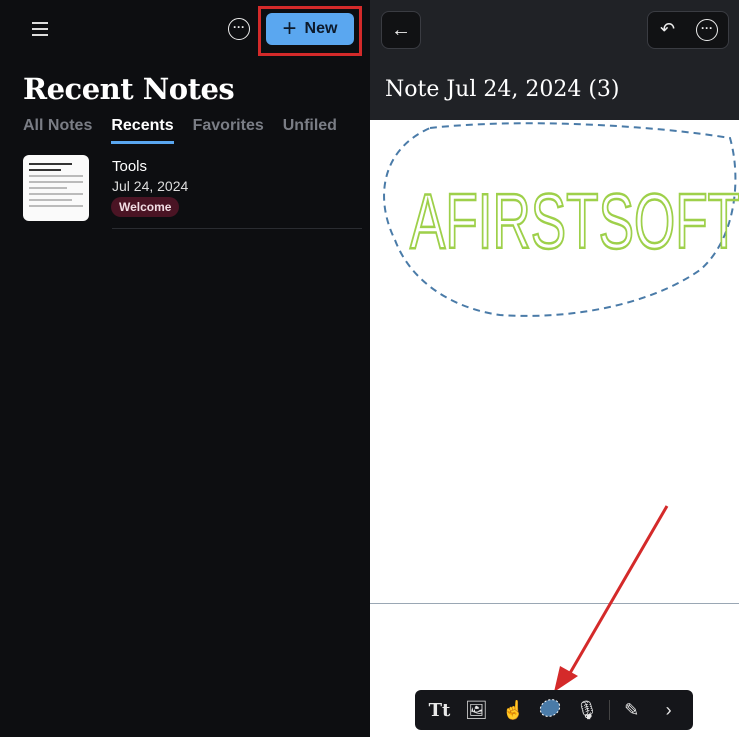 Image resolution: width=739 pixels, height=737 pixels. What do you see at coordinates (632, 710) in the screenshot?
I see `pencil-icon: ✎` at bounding box center [632, 710].